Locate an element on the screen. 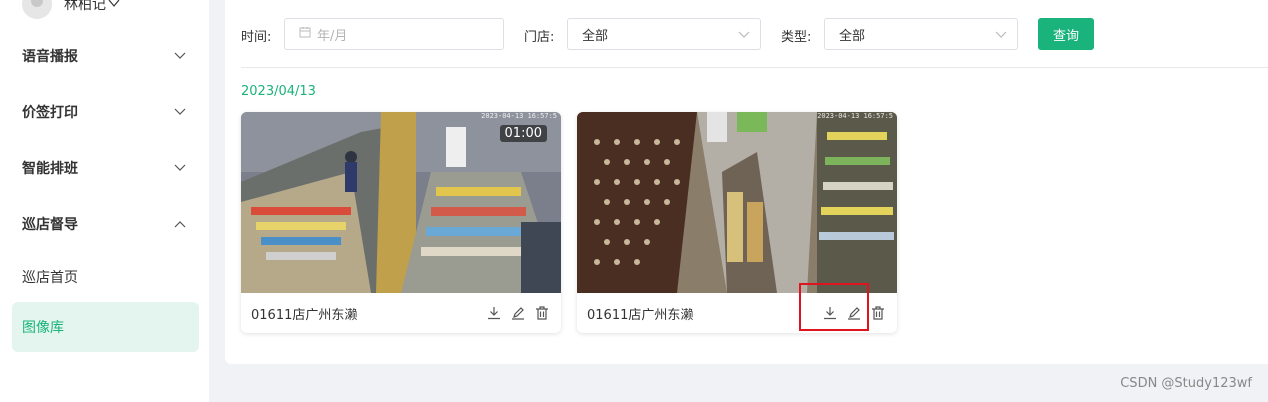 The width and height of the screenshot is (1268, 402). annotation-highlight-box is located at coordinates (834, 307).